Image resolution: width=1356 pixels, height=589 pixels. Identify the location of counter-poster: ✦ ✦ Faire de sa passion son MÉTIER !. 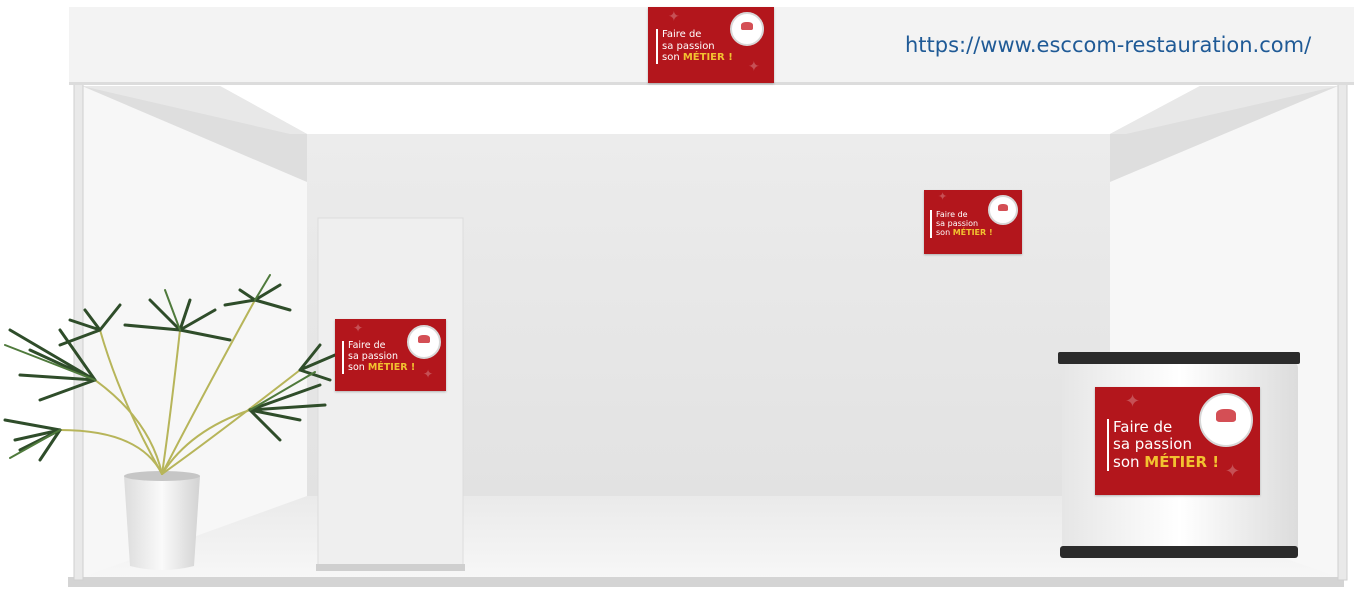
(1177, 441).